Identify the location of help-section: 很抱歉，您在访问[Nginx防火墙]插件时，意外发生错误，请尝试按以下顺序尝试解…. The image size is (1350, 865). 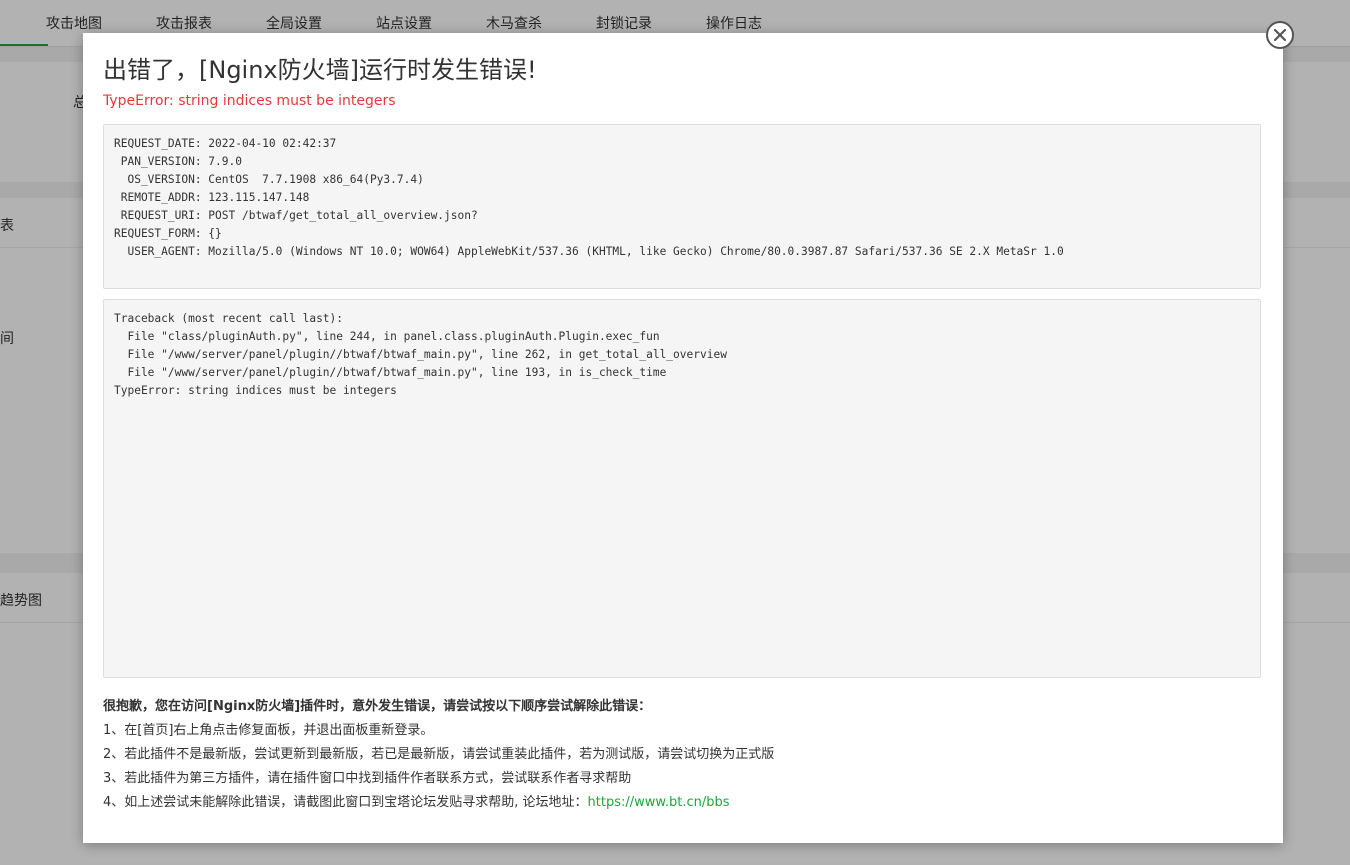
(438, 755).